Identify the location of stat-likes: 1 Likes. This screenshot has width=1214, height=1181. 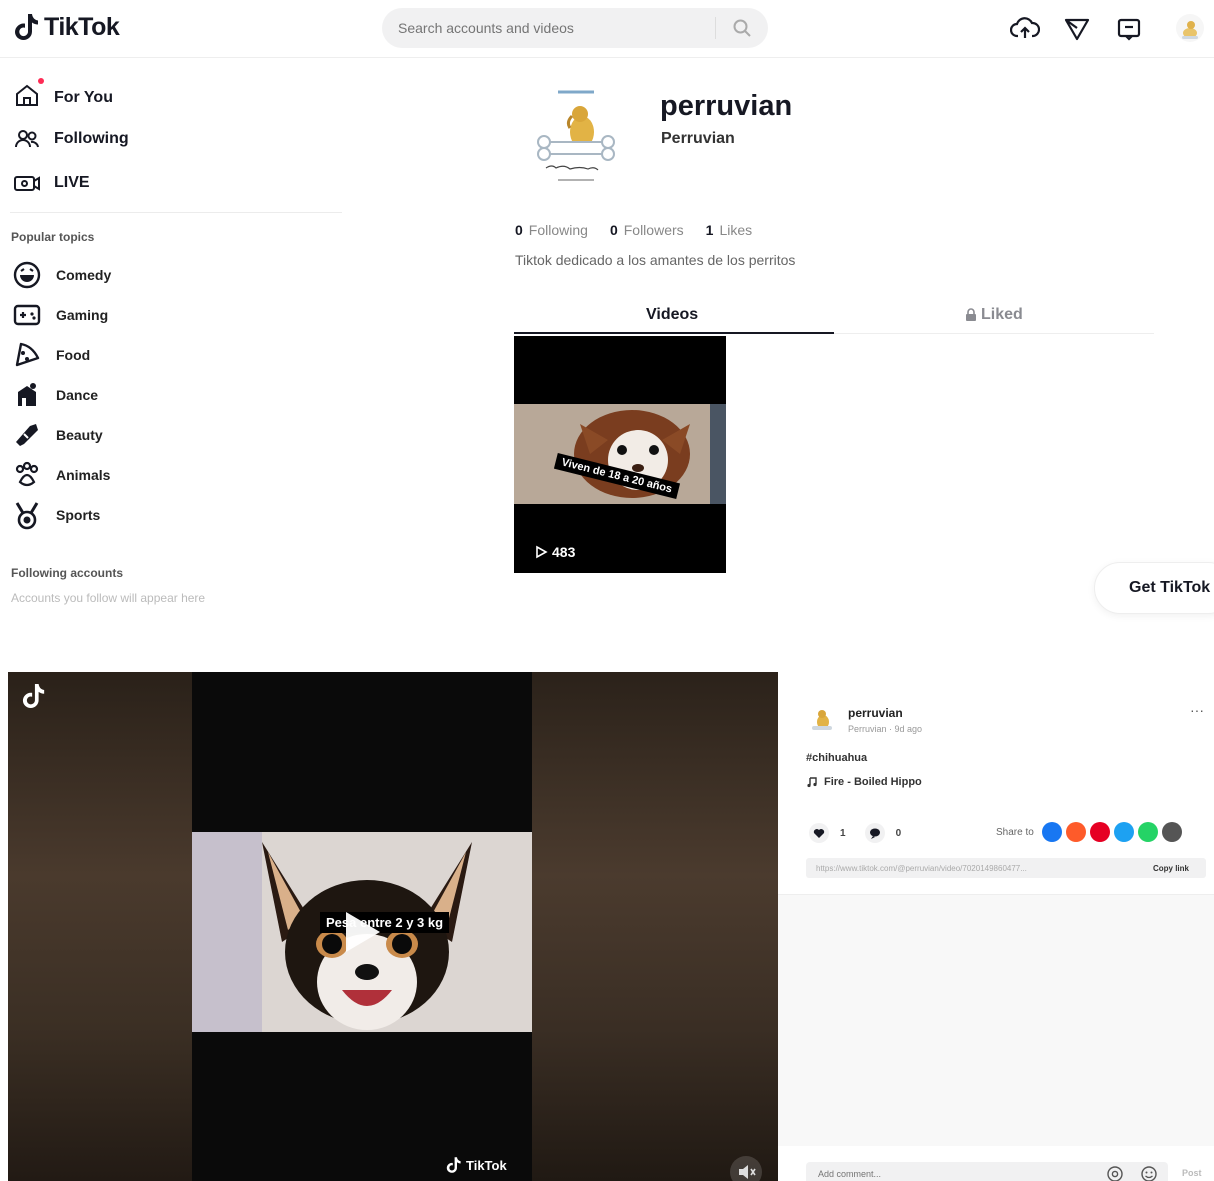
(729, 230).